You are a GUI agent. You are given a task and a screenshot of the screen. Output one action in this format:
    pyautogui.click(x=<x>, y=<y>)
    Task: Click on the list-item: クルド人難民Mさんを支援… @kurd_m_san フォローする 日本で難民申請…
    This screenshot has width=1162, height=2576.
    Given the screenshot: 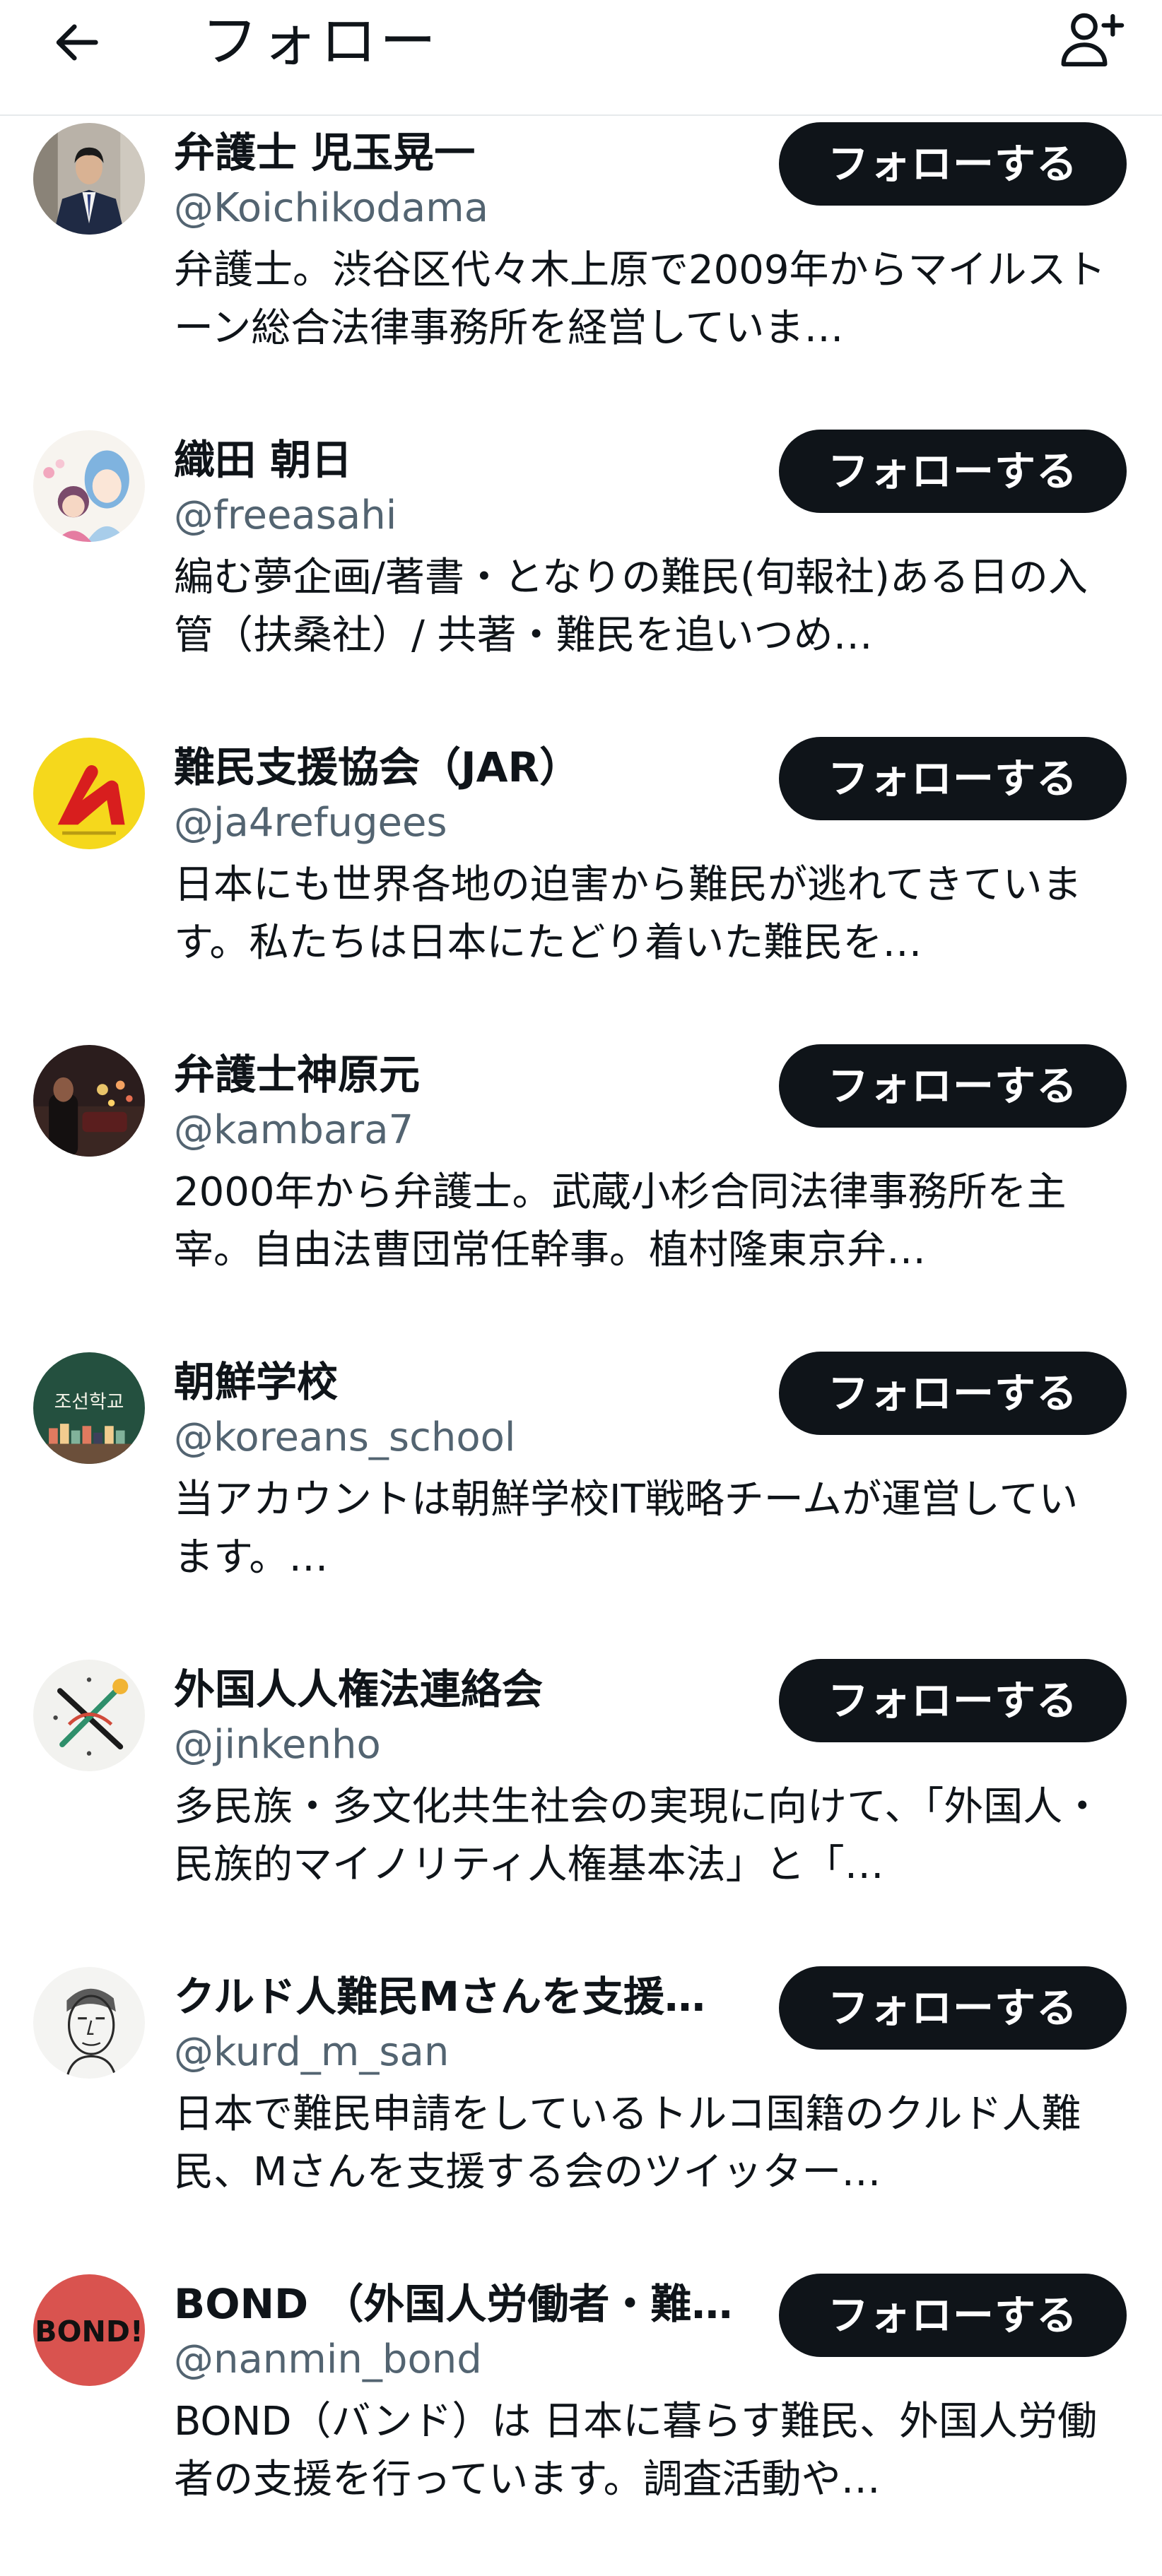 What is the action you would take?
    pyautogui.click(x=581, y=2115)
    